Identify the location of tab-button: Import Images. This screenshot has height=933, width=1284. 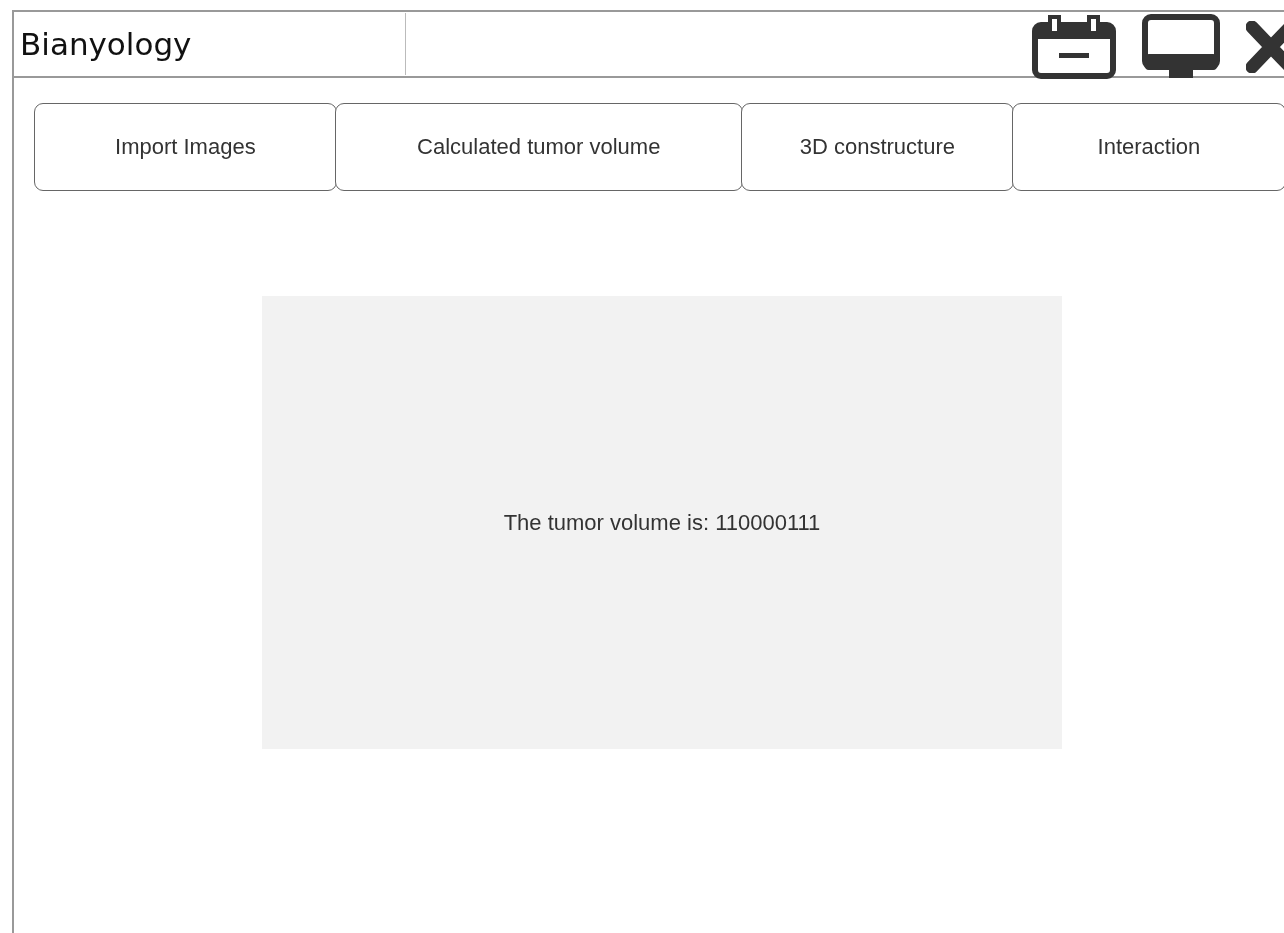
(185, 147).